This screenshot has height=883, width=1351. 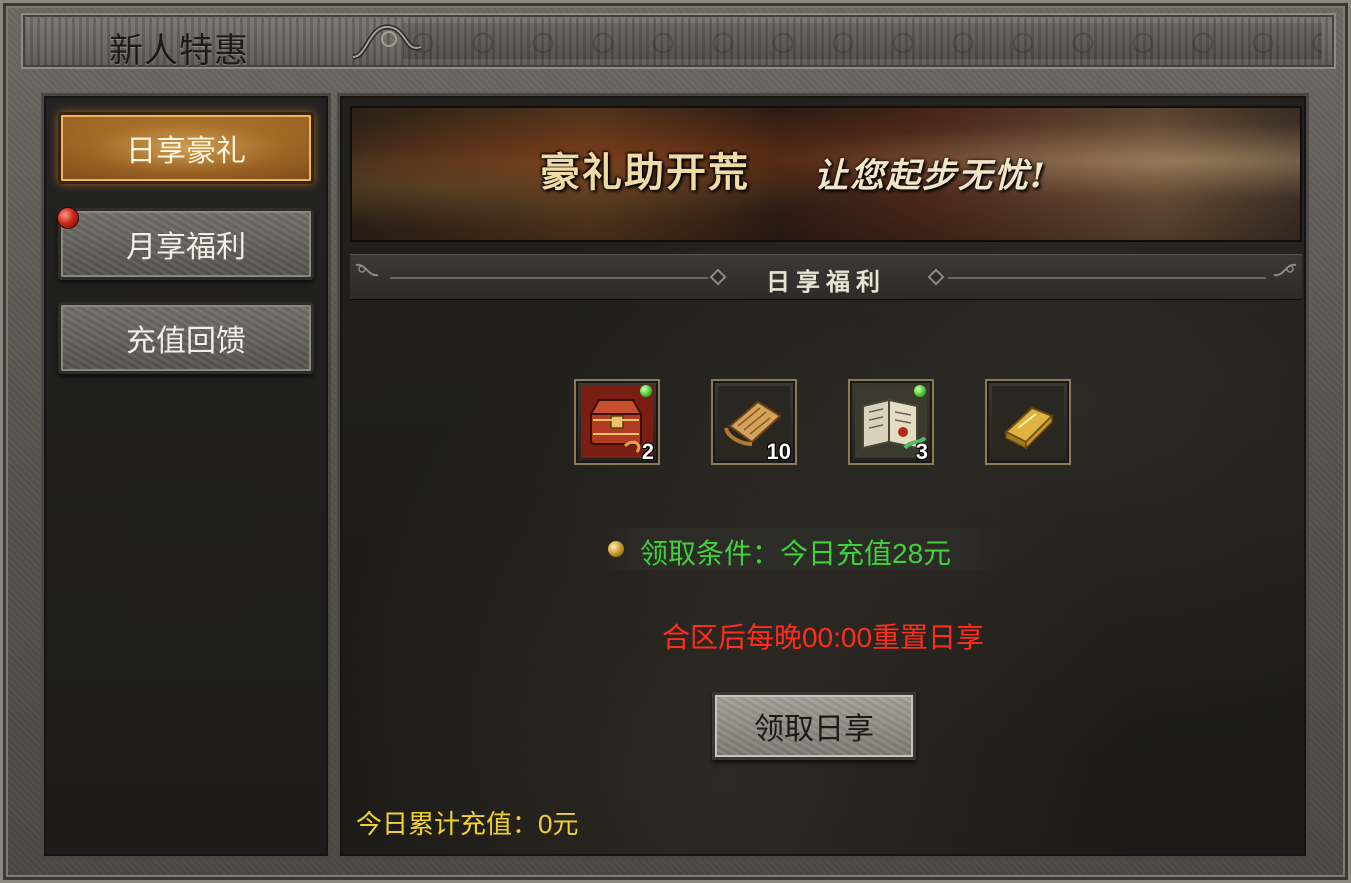 What do you see at coordinates (778, 451) in the screenshot?
I see `reward-count: 10` at bounding box center [778, 451].